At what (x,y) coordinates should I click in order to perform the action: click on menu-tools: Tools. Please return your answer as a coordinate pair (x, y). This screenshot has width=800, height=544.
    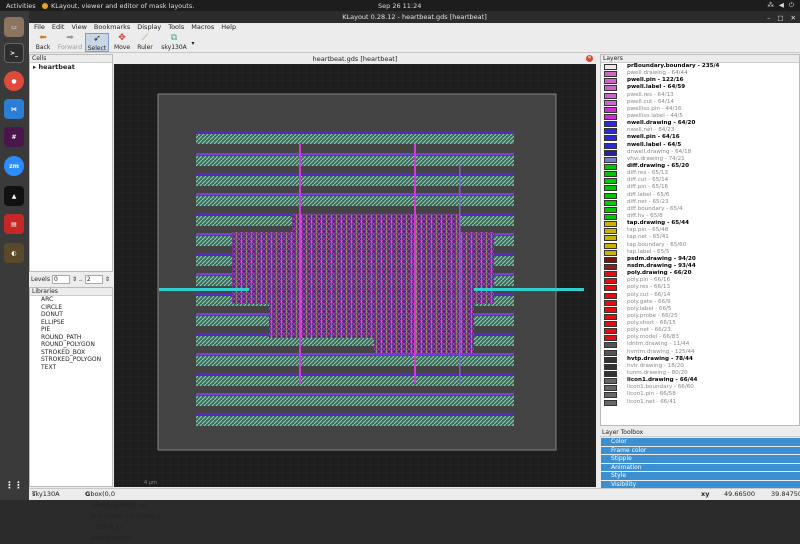
    Looking at the image, I should click on (176, 27).